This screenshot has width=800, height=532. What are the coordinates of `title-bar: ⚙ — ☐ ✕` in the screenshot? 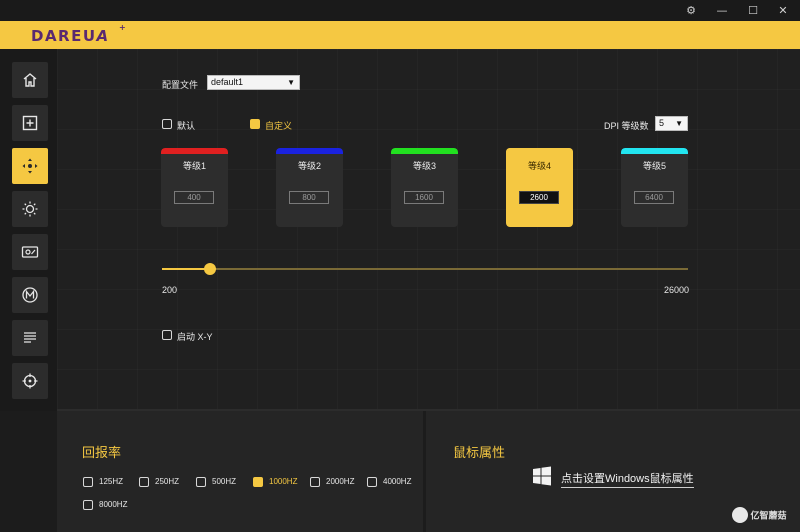 It's located at (400, 10).